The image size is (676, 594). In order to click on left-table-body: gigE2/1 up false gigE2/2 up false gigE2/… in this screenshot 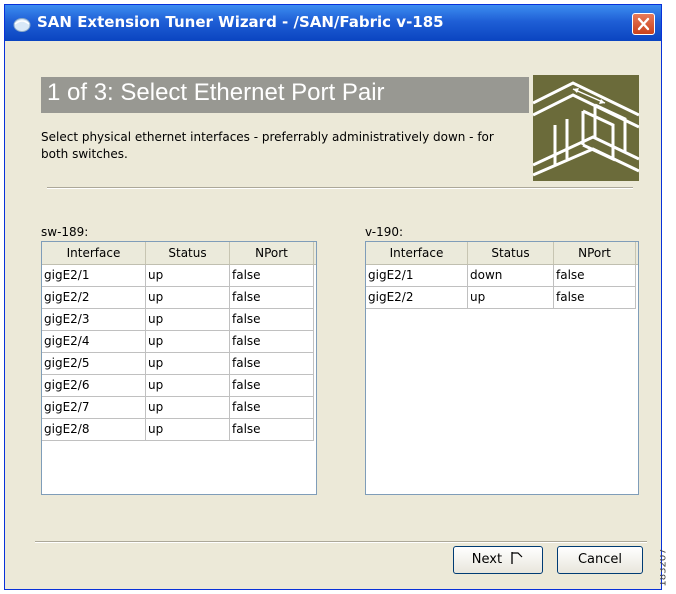, I will do `click(179, 353)`.